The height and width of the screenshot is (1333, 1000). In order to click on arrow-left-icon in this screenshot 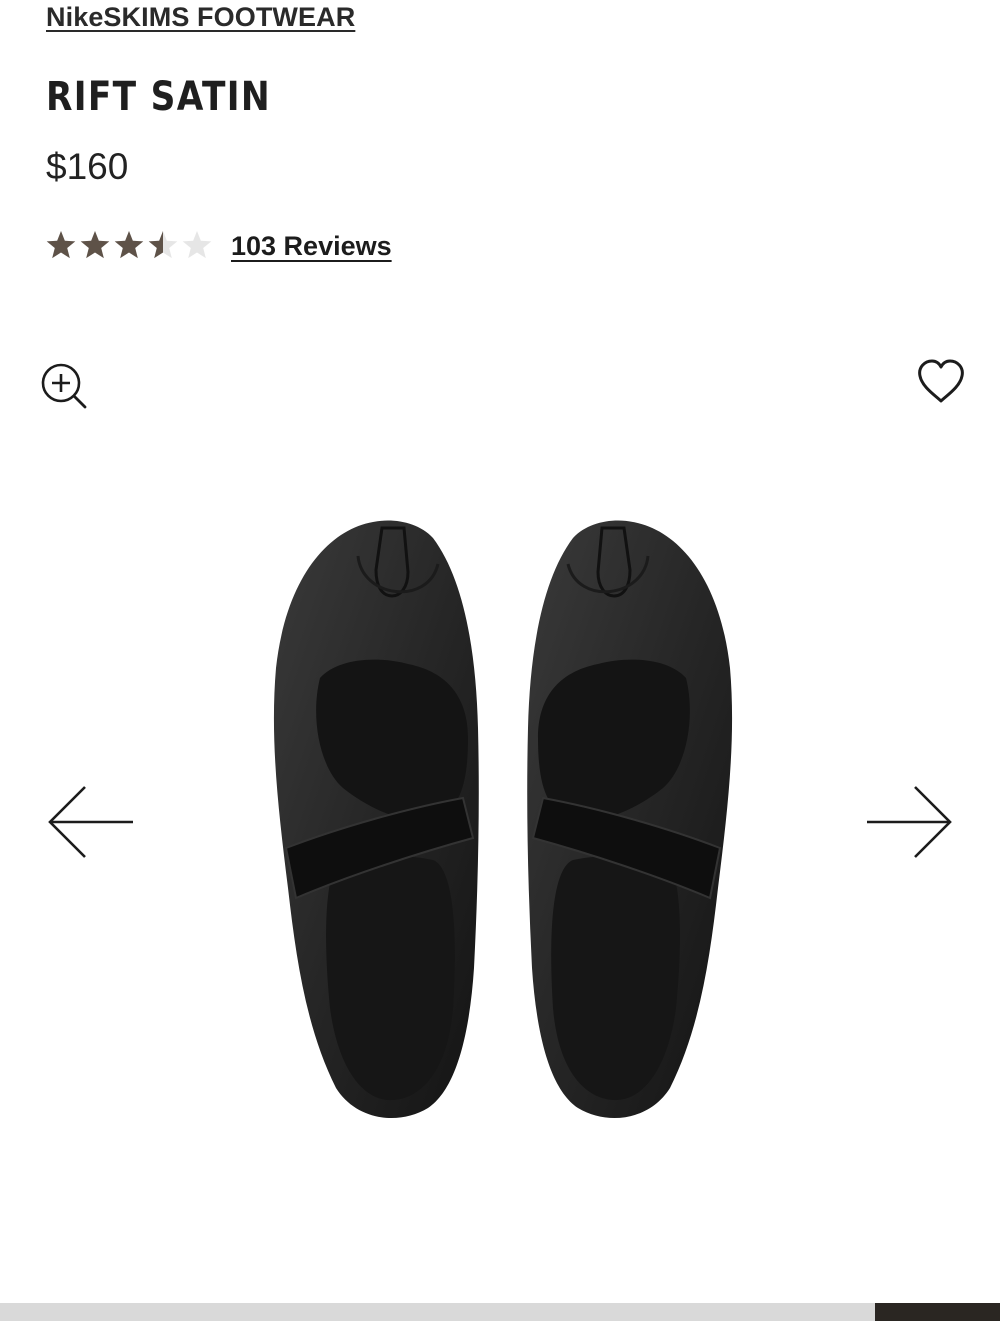, I will do `click(90, 822)`.